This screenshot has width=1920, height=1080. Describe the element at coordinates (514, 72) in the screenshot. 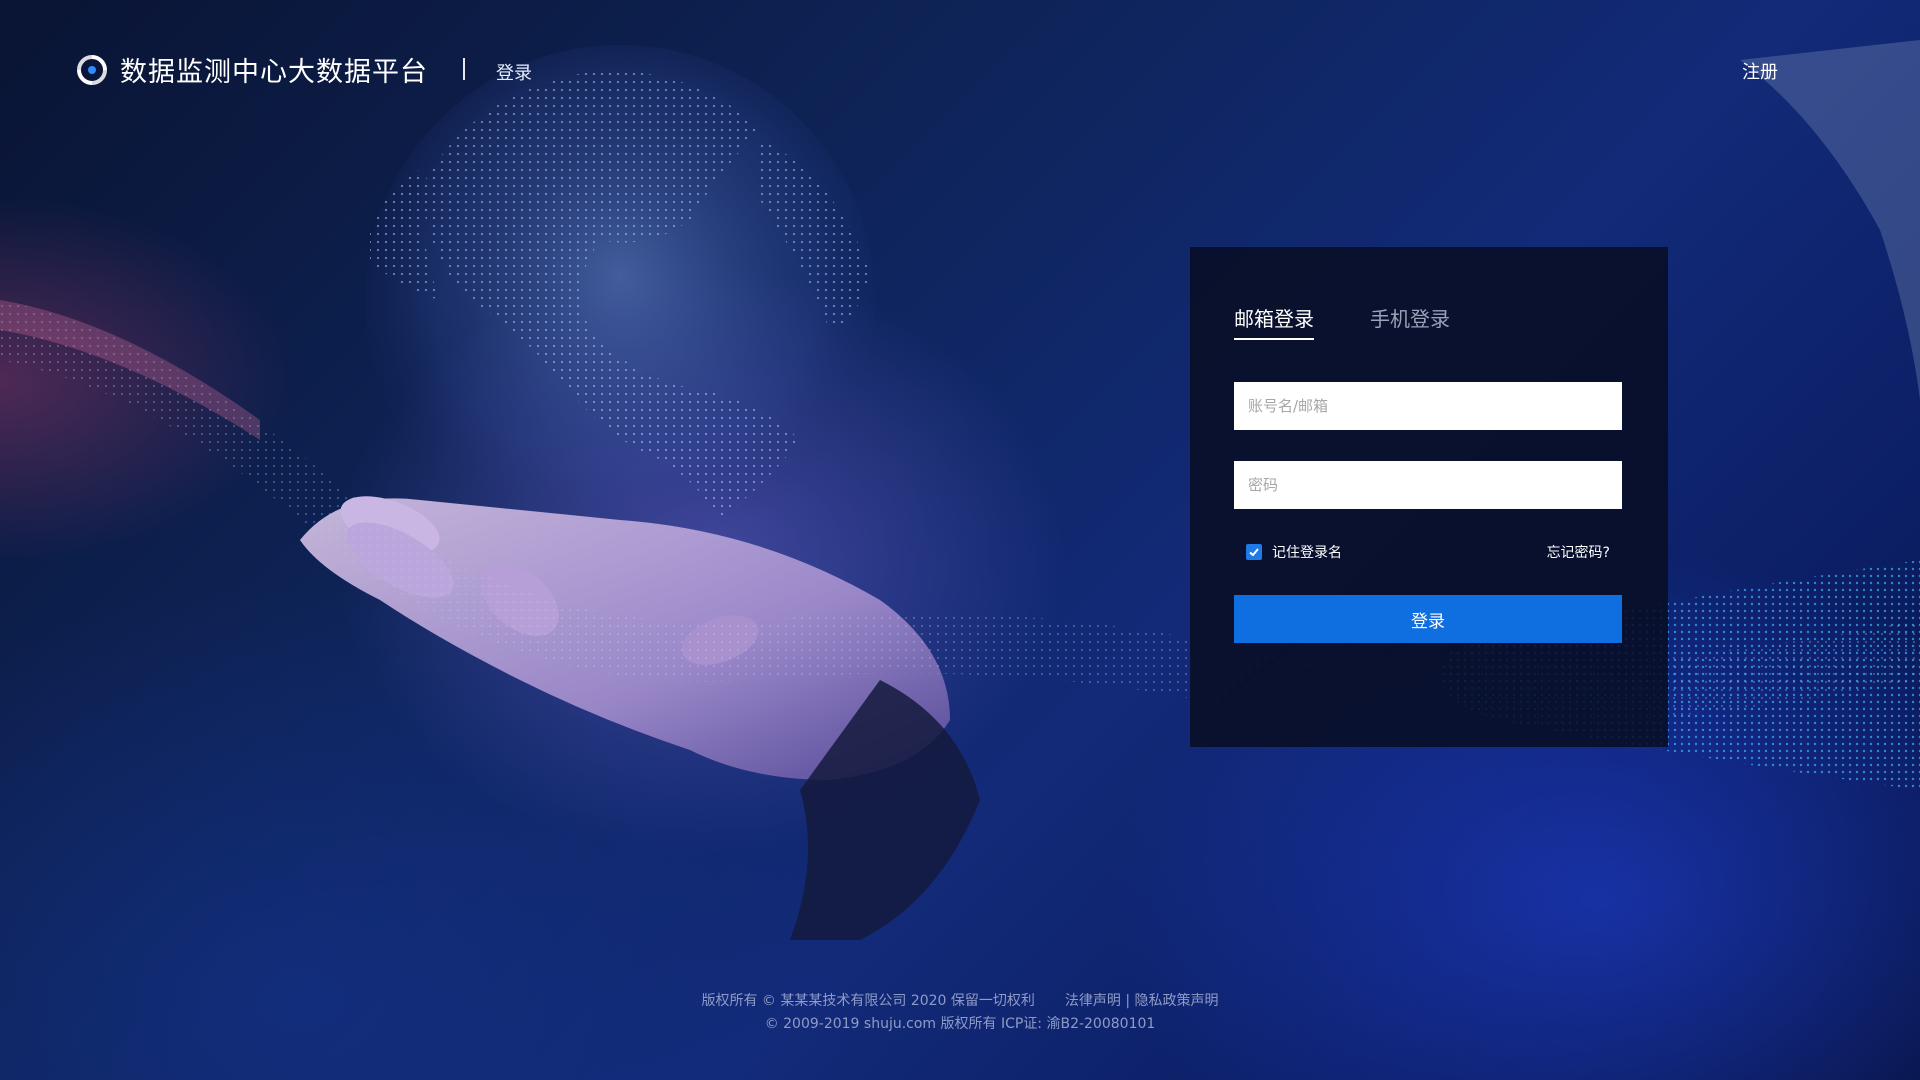

I see `header-login-link: 登录` at that location.